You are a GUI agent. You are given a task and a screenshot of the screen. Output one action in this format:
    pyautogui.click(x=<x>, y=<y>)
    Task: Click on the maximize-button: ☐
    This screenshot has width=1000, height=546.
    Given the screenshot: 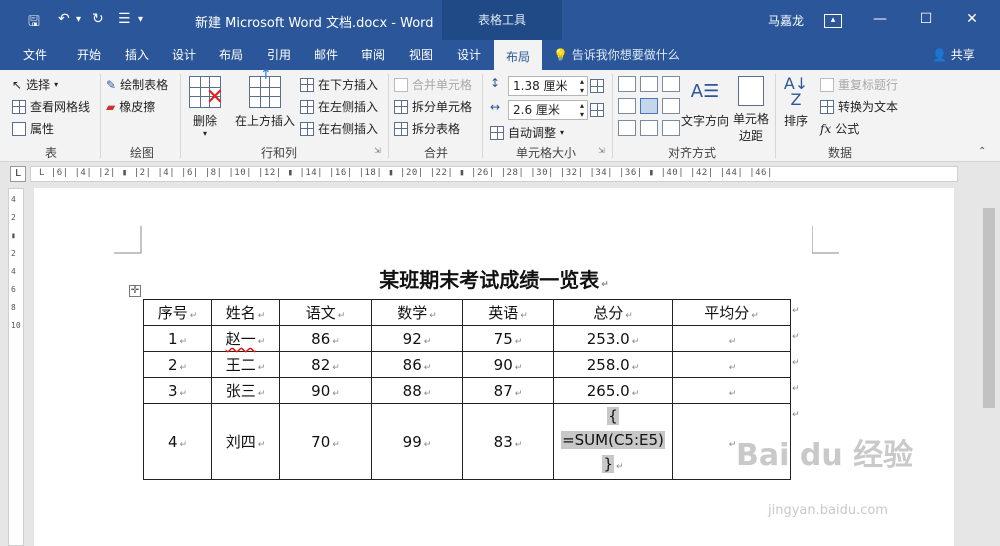 What is the action you would take?
    pyautogui.click(x=926, y=19)
    